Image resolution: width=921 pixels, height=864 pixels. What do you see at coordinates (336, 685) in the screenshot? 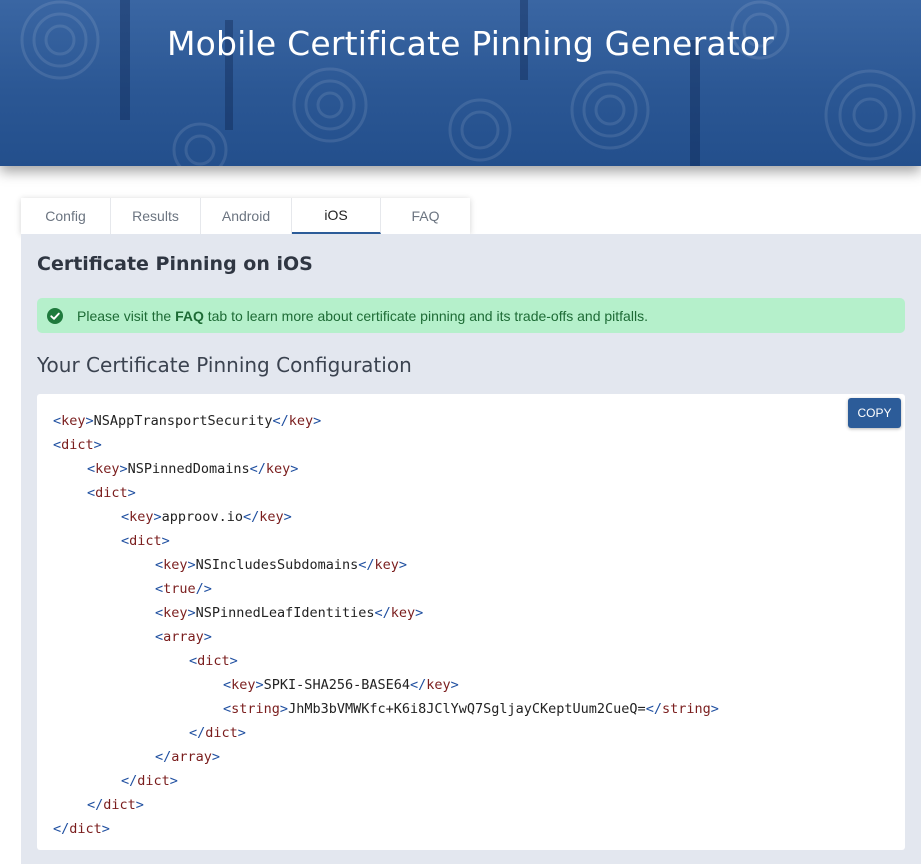
I see `xml-text: SPKI-SHA256-BASE64` at bounding box center [336, 685].